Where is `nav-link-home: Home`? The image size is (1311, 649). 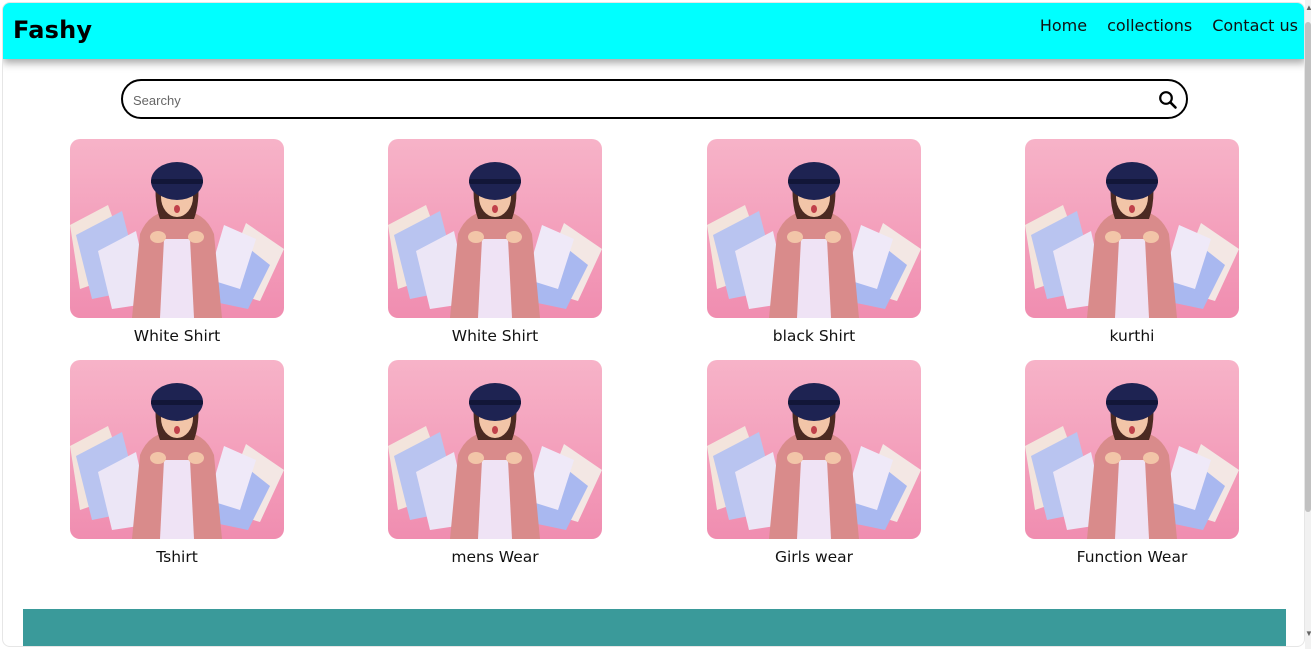 nav-link-home: Home is located at coordinates (1063, 25).